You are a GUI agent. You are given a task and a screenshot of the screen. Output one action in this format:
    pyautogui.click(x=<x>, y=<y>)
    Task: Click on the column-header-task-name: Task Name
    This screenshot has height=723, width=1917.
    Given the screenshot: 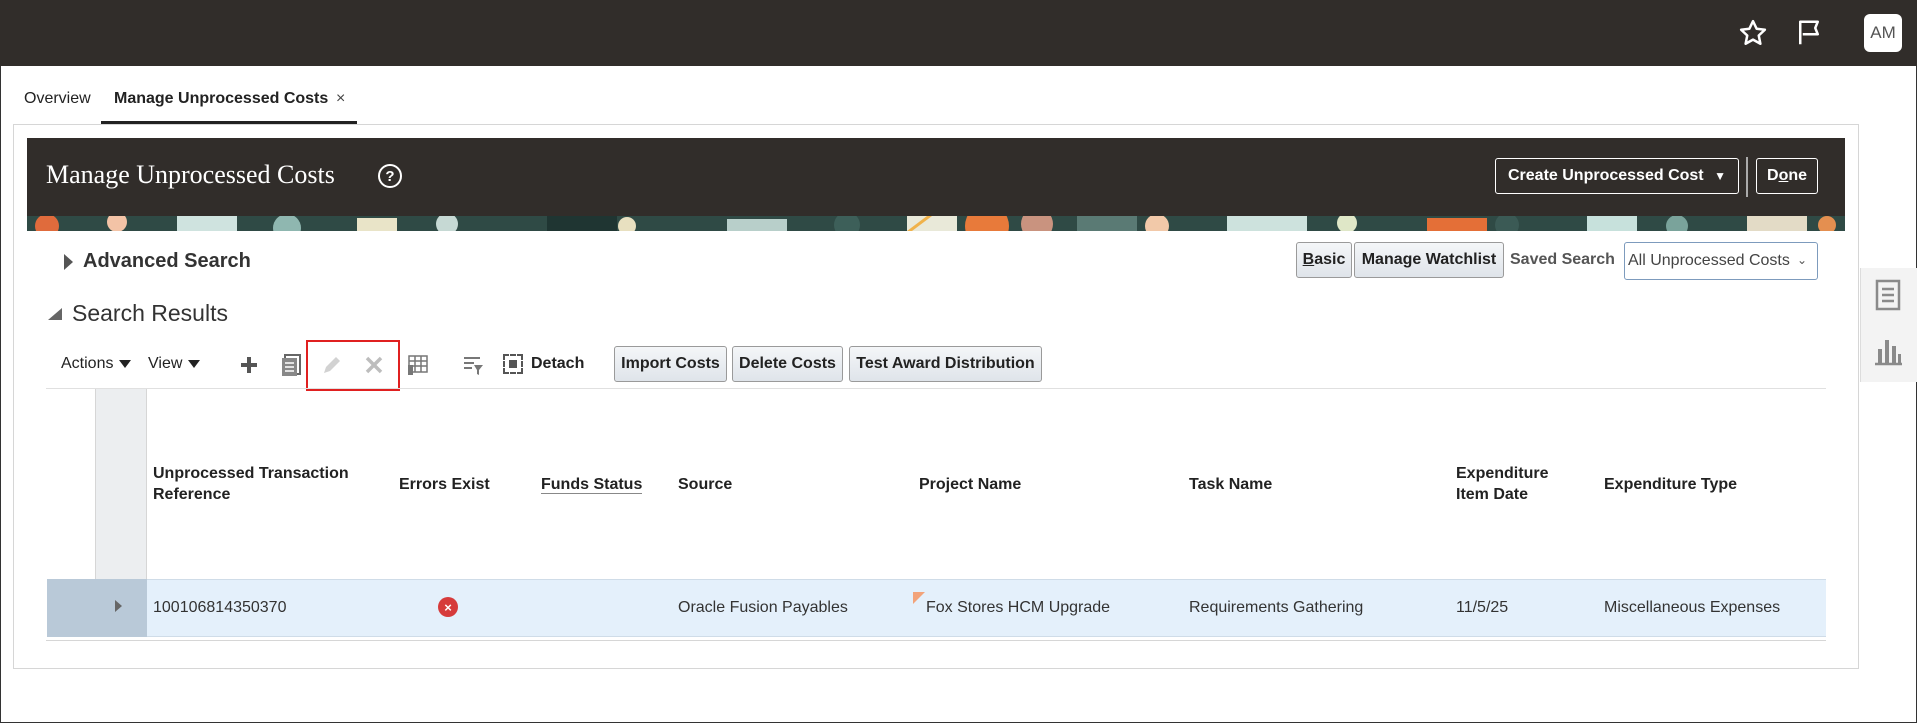 What is the action you would take?
    pyautogui.click(x=1230, y=484)
    